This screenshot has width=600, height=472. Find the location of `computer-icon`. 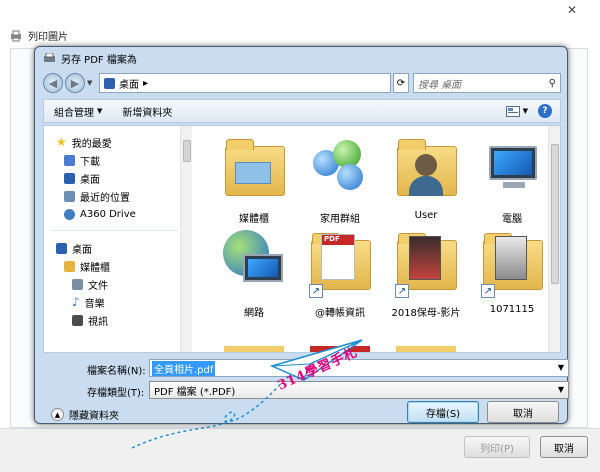

computer-icon is located at coordinates (512, 169).